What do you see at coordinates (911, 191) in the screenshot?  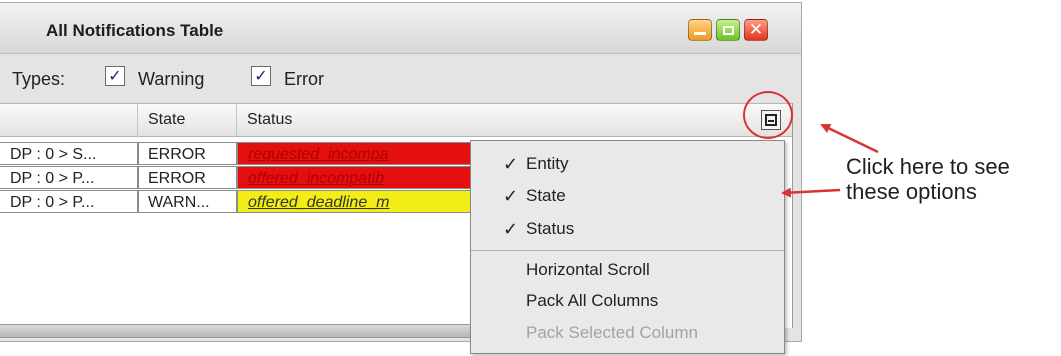 I see `annotation-line-2: these options` at bounding box center [911, 191].